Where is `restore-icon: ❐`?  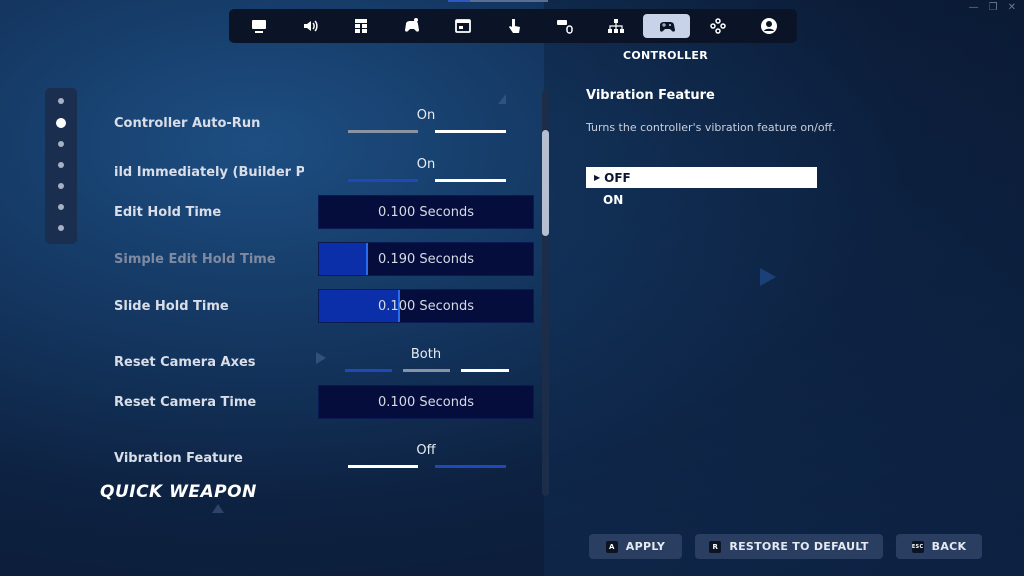
restore-icon: ❐ is located at coordinates (993, 8).